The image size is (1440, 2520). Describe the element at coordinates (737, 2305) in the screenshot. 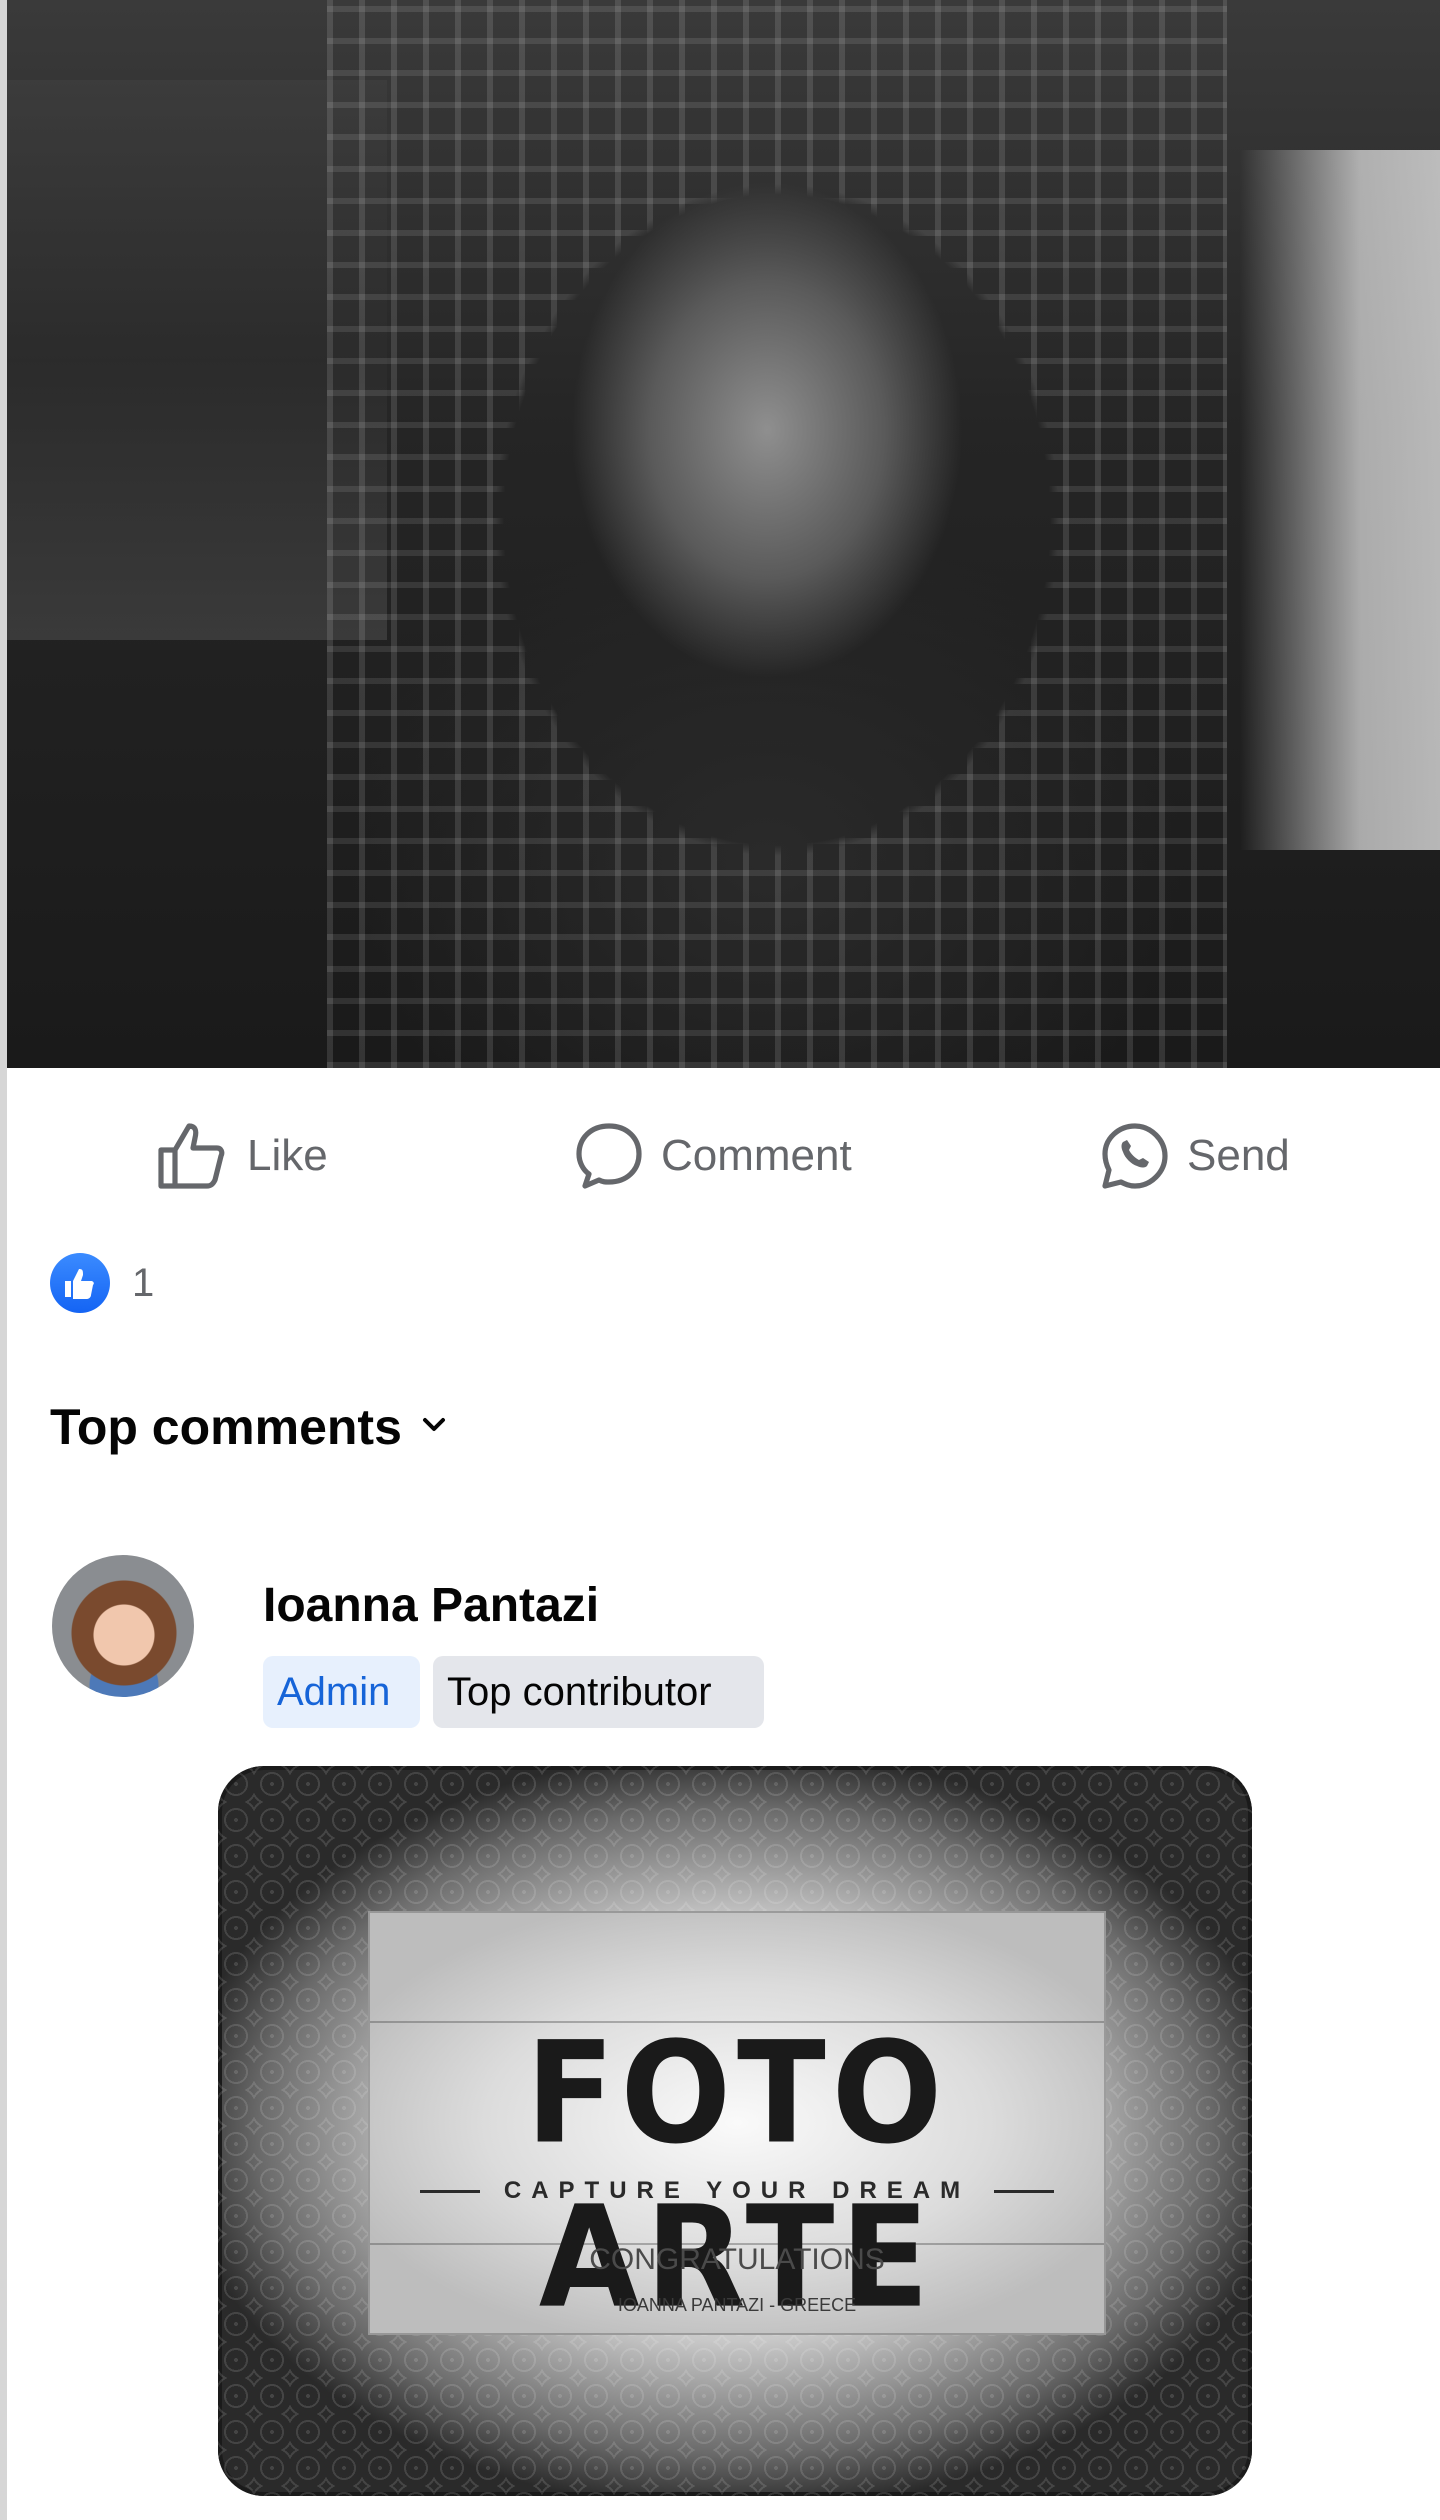

I see `certificate-winner: IOANNA PANTAZI - GREECE` at that location.